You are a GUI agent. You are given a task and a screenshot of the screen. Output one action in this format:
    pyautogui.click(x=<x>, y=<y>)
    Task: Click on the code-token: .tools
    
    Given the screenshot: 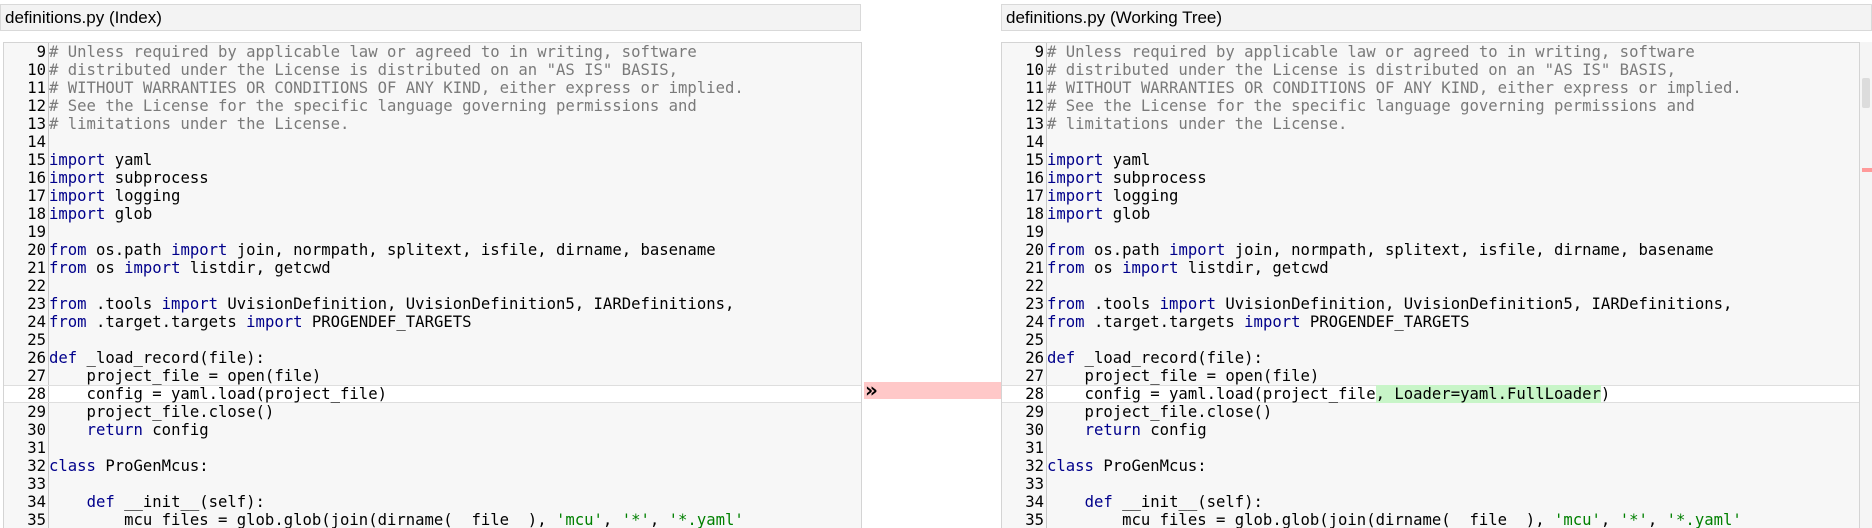 What is the action you would take?
    pyautogui.click(x=124, y=304)
    